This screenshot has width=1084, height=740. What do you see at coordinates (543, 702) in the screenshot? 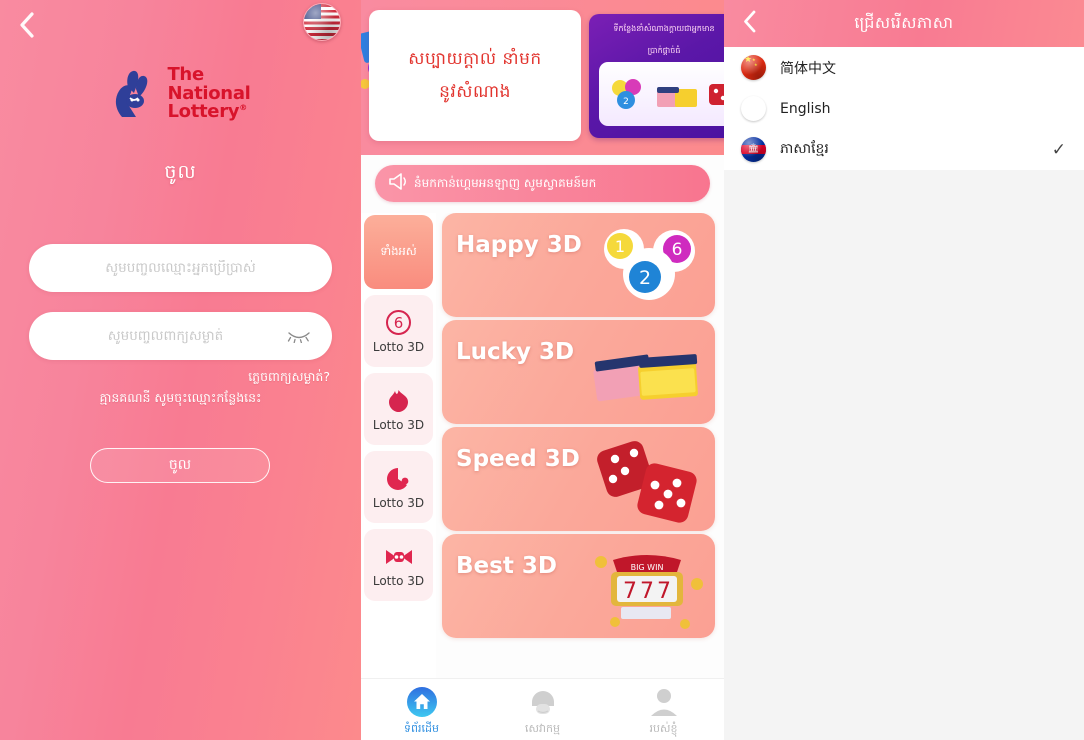
I see `headset-icon` at bounding box center [543, 702].